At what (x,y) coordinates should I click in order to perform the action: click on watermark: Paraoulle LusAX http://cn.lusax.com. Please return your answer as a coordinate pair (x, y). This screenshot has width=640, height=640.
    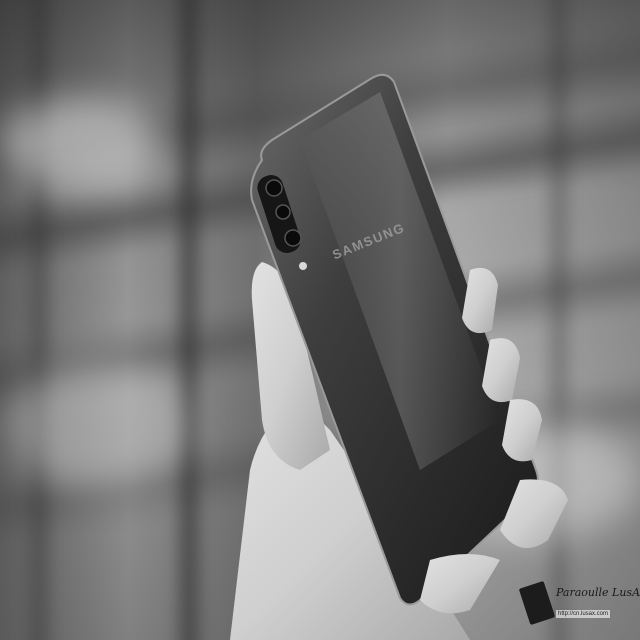
    Looking at the image, I should click on (579, 605).